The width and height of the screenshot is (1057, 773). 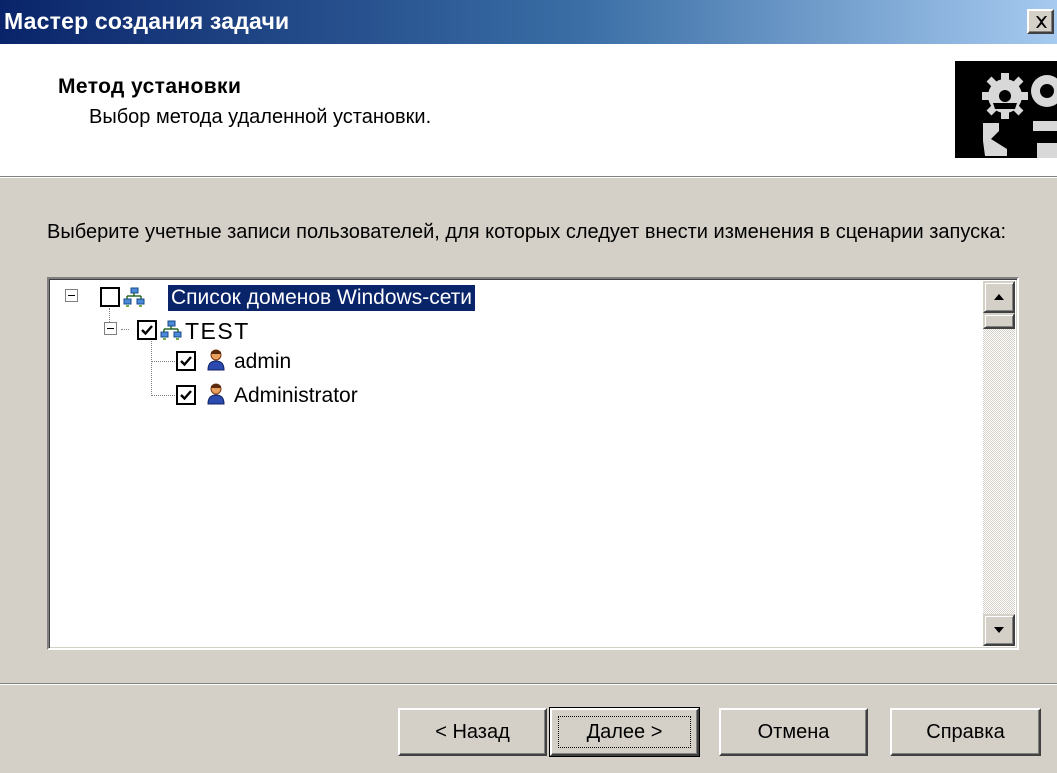 I want to click on header-subtitle: Выбор метода удаленной установки., so click(x=260, y=117).